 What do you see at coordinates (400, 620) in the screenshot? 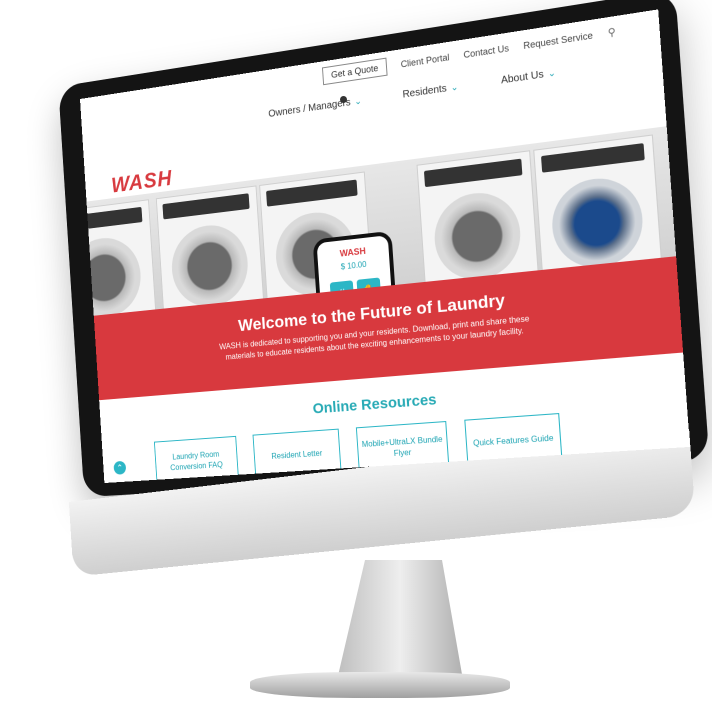
I see `monitor-stand` at bounding box center [400, 620].